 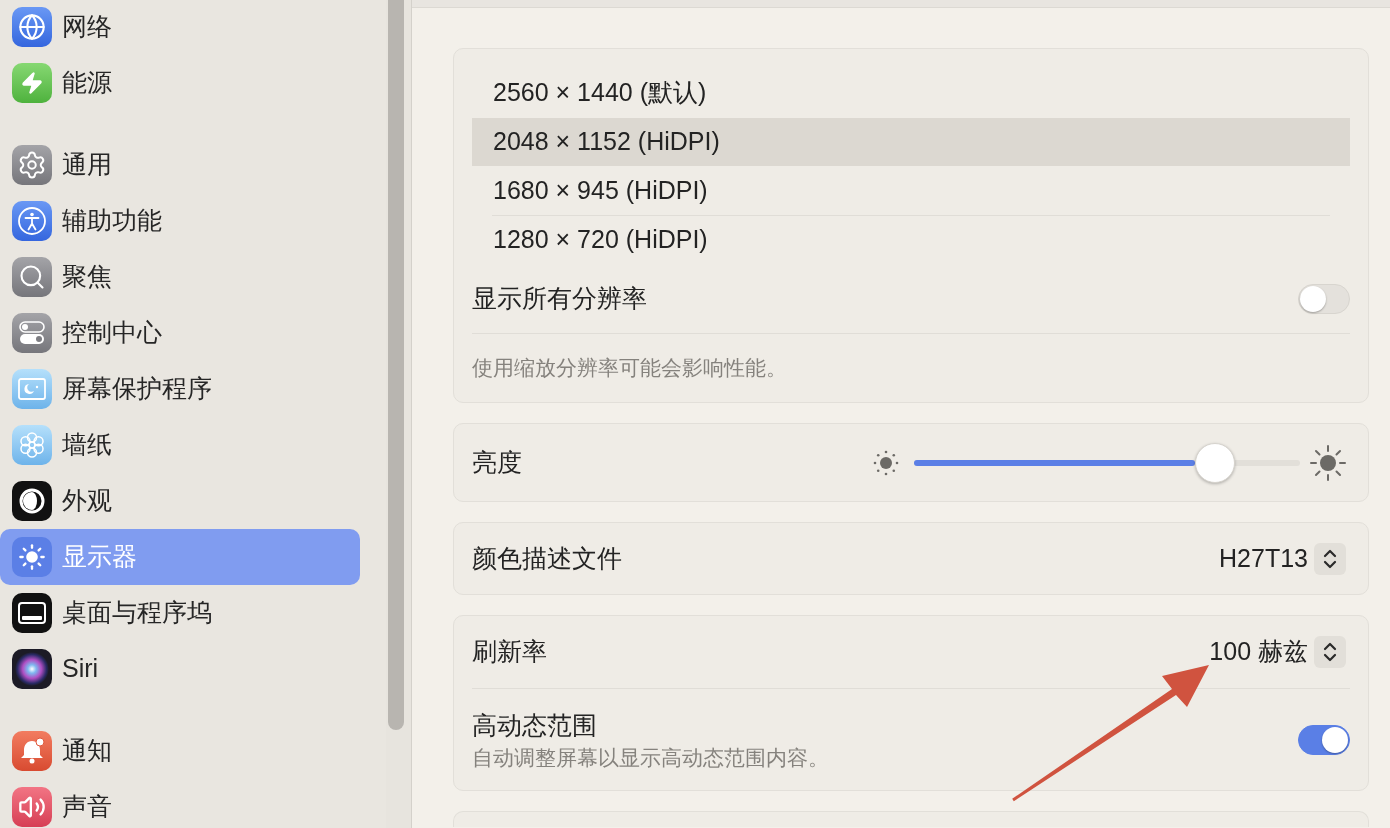 I want to click on sidebar-item: 声音, so click(x=180, y=803).